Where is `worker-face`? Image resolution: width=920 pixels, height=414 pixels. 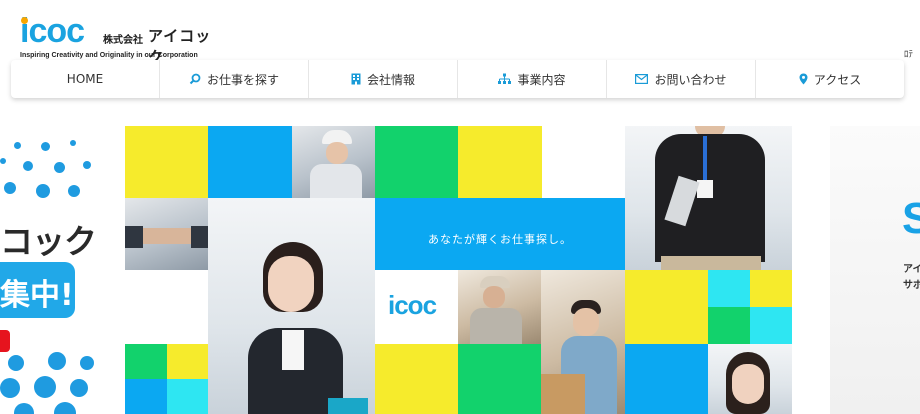 worker-face is located at coordinates (337, 153).